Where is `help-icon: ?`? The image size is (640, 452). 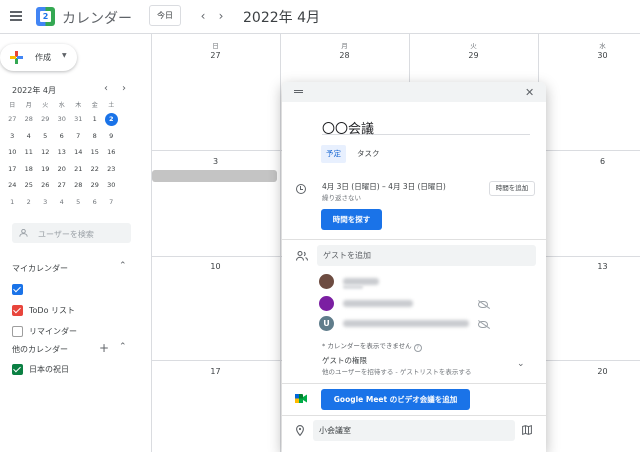 help-icon: ? is located at coordinates (417, 348).